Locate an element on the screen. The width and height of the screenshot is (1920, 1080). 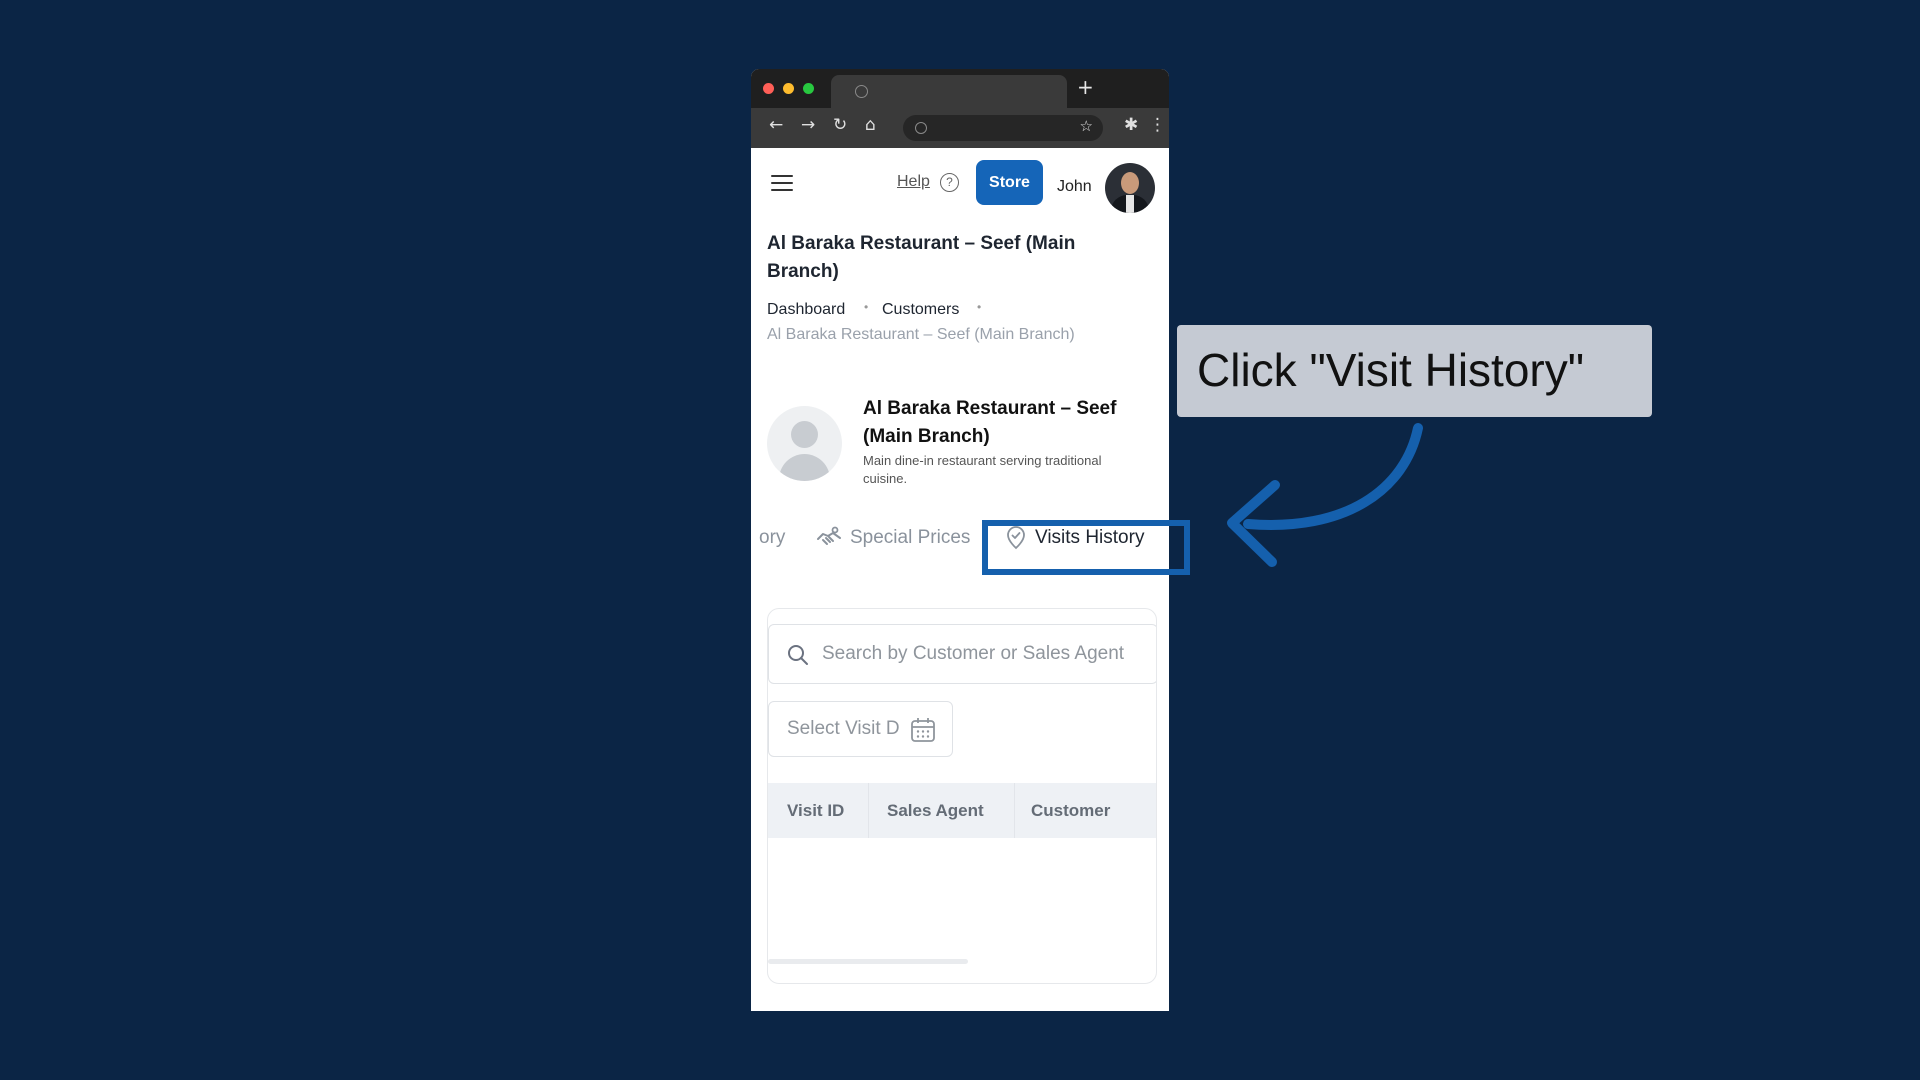
search-input: Search by Customer or Sales Agent is located at coordinates (962, 654).